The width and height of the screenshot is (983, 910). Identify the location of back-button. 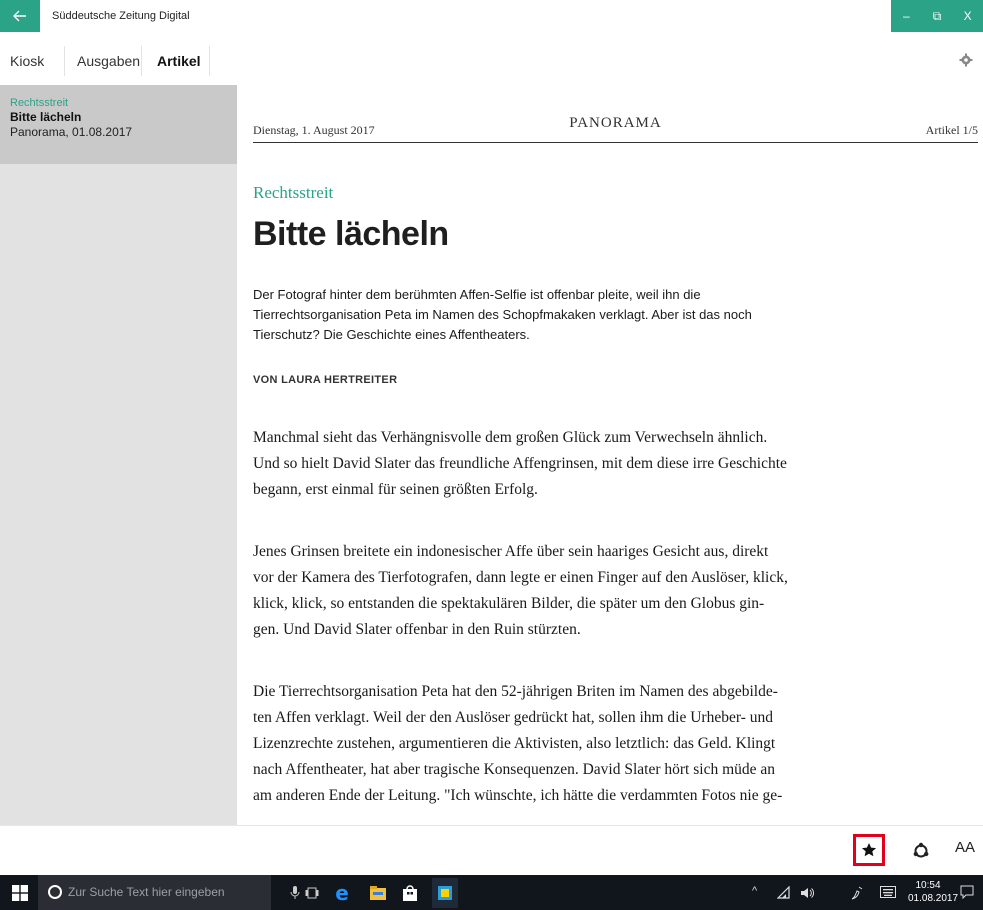
(20, 16).